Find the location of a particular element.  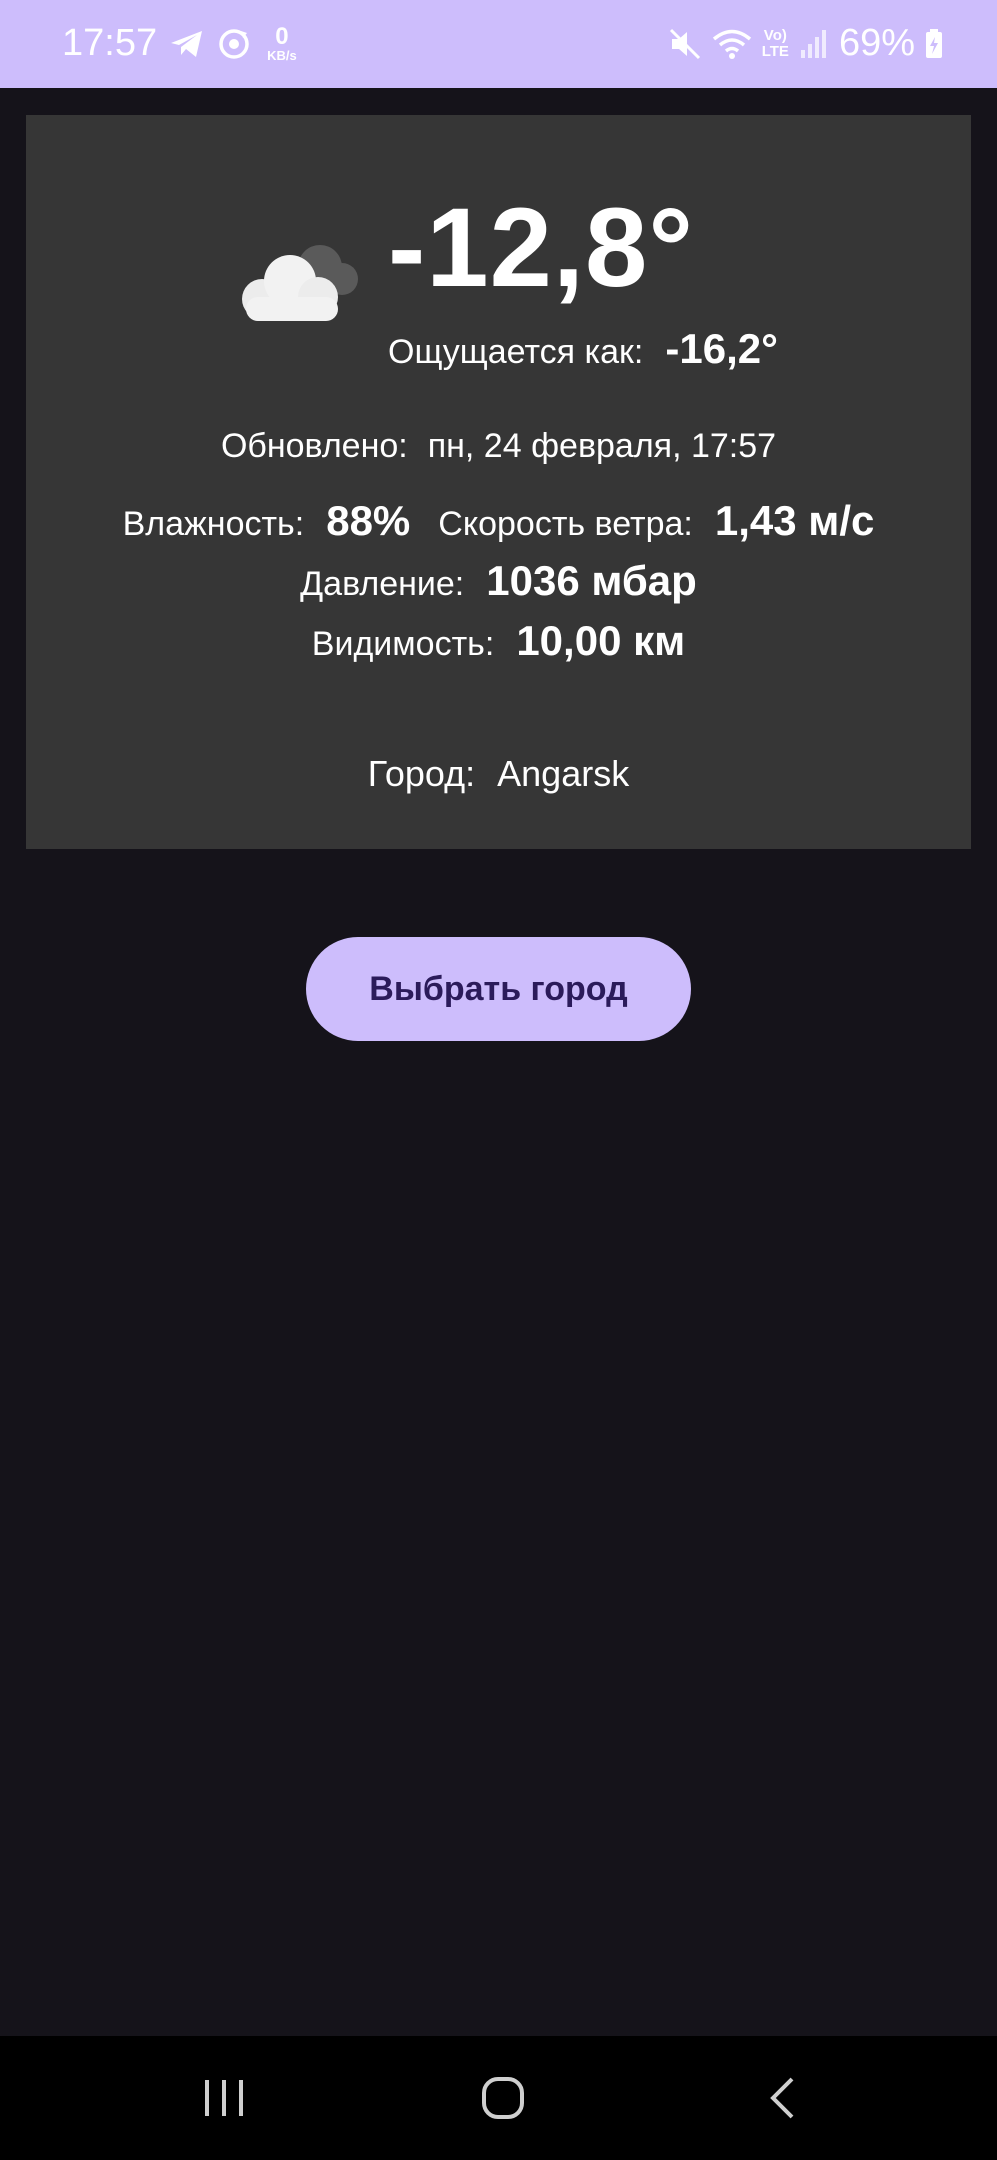

status-right: Vo) LTE 69% is located at coordinates (805, 43).